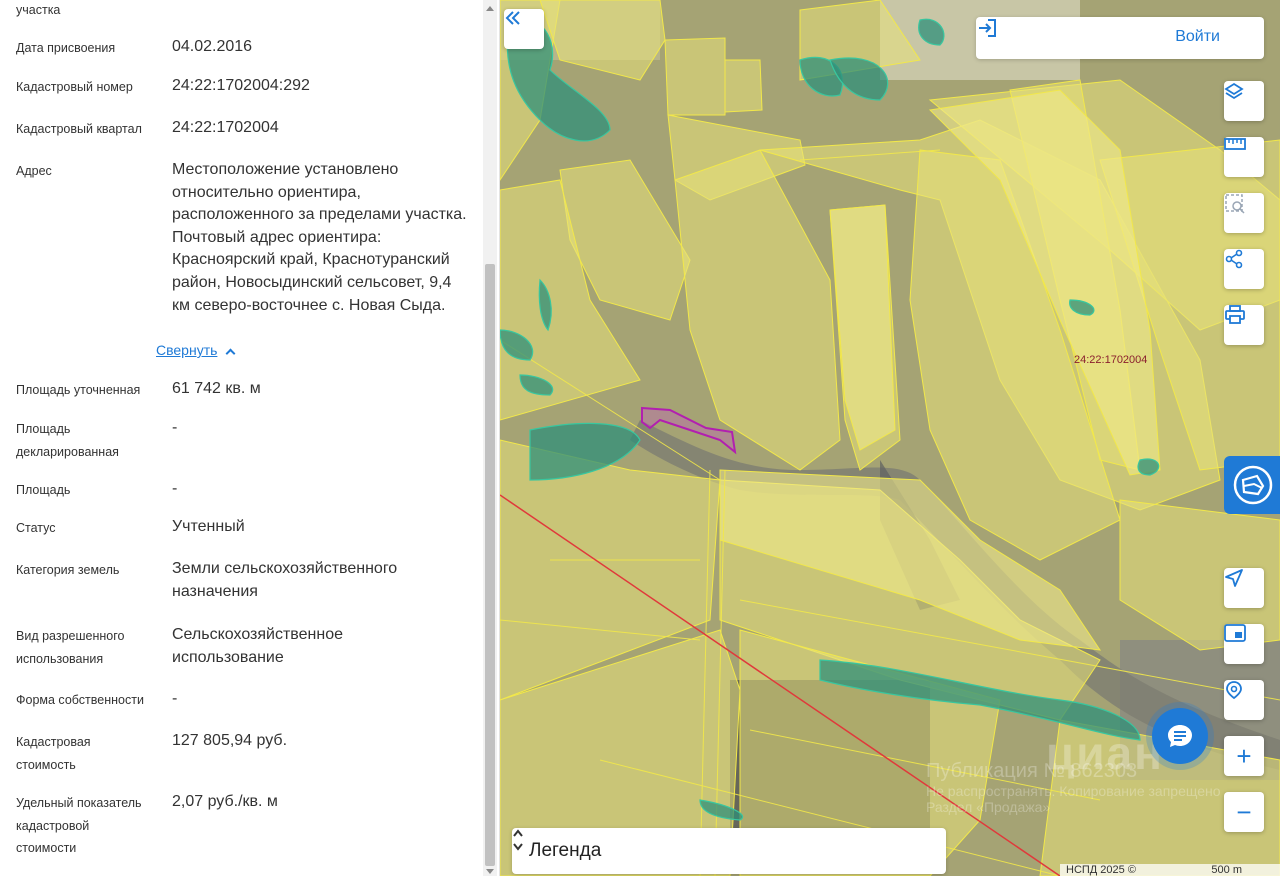 The image size is (1280, 876). I want to click on panel-scrollbar, so click(490, 438).